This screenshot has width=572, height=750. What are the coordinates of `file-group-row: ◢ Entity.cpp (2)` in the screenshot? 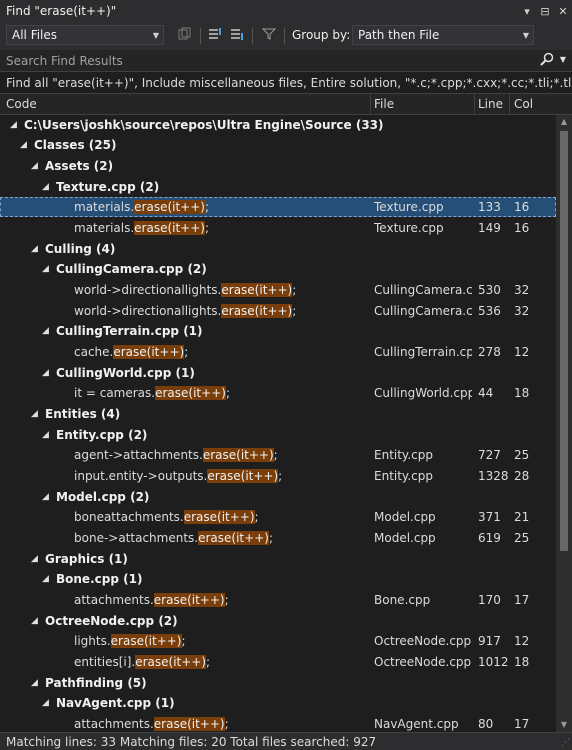 It's located at (278, 435).